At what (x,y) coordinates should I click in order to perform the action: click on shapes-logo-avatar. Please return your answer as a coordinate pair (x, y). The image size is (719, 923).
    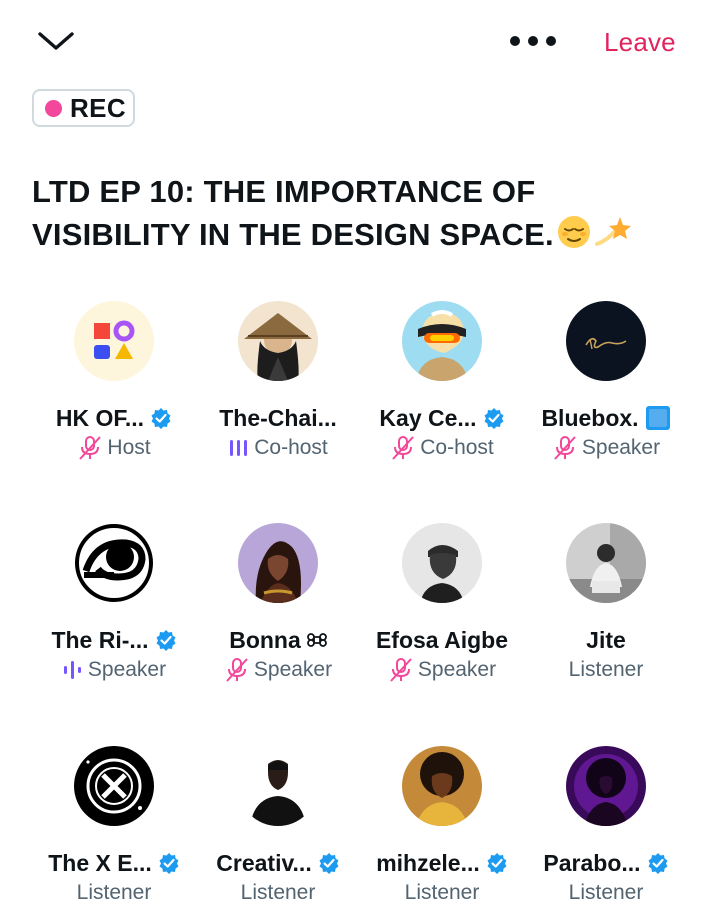
    Looking at the image, I should click on (114, 341).